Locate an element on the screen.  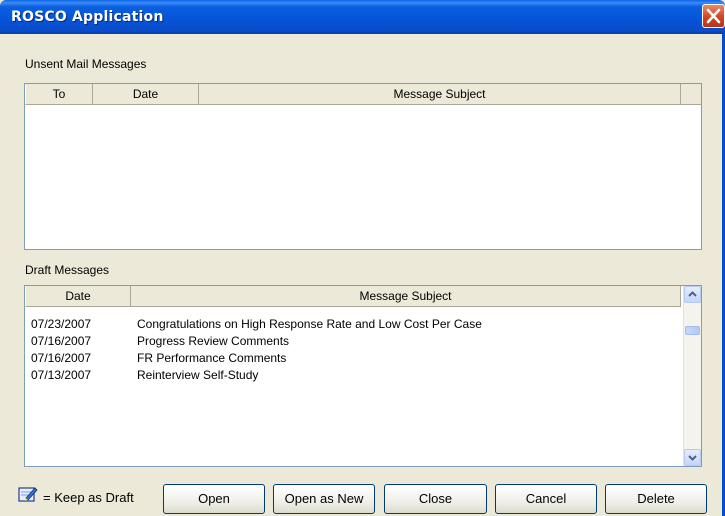
vertical-scrollbar is located at coordinates (692, 376).